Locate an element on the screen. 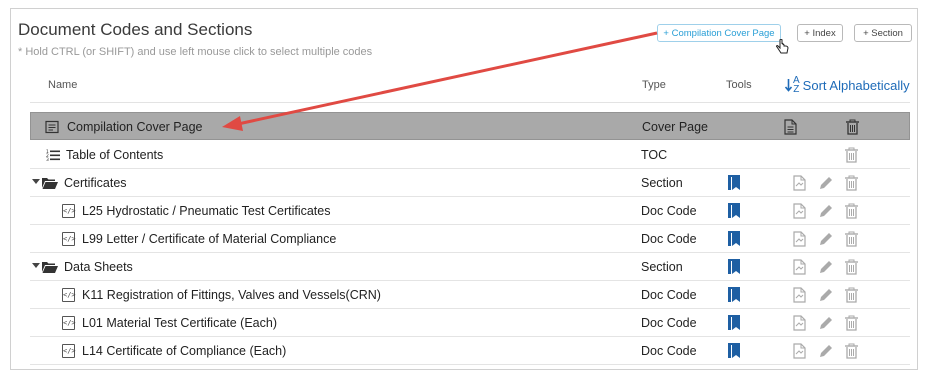 Image resolution: width=928 pixels, height=378 pixels. column-header-tools: Tools is located at coordinates (739, 85).